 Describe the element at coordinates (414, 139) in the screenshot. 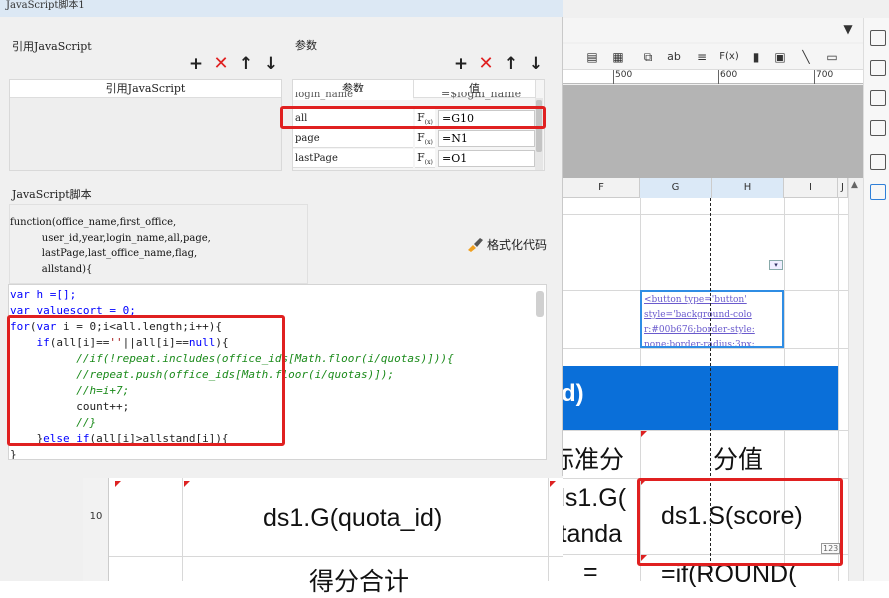

I see `param-row-page: page F(x)` at that location.